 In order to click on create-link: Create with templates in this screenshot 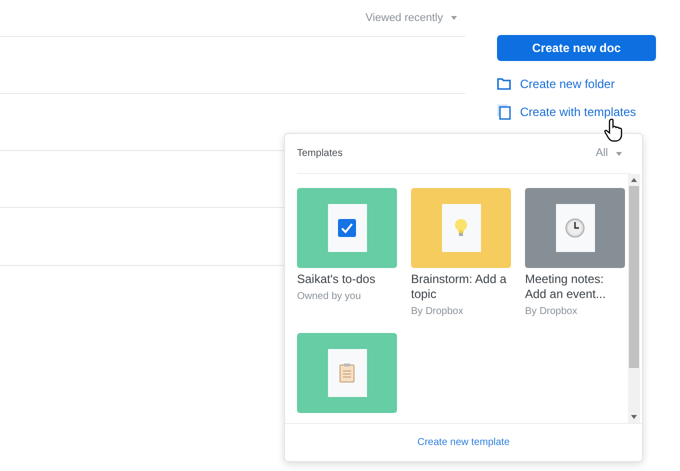, I will do `click(578, 112)`.